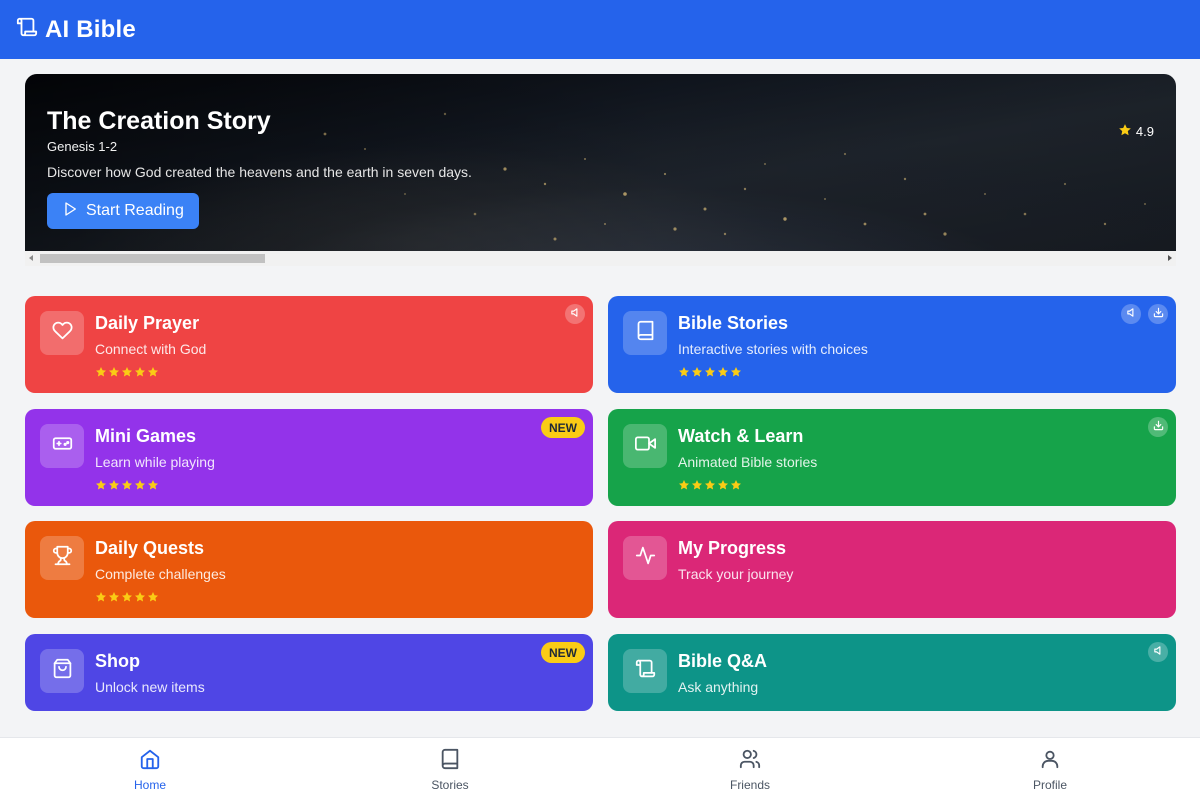 The width and height of the screenshot is (1200, 793). I want to click on feature-card-shop: Shop Unlock new items NEW, so click(309, 672).